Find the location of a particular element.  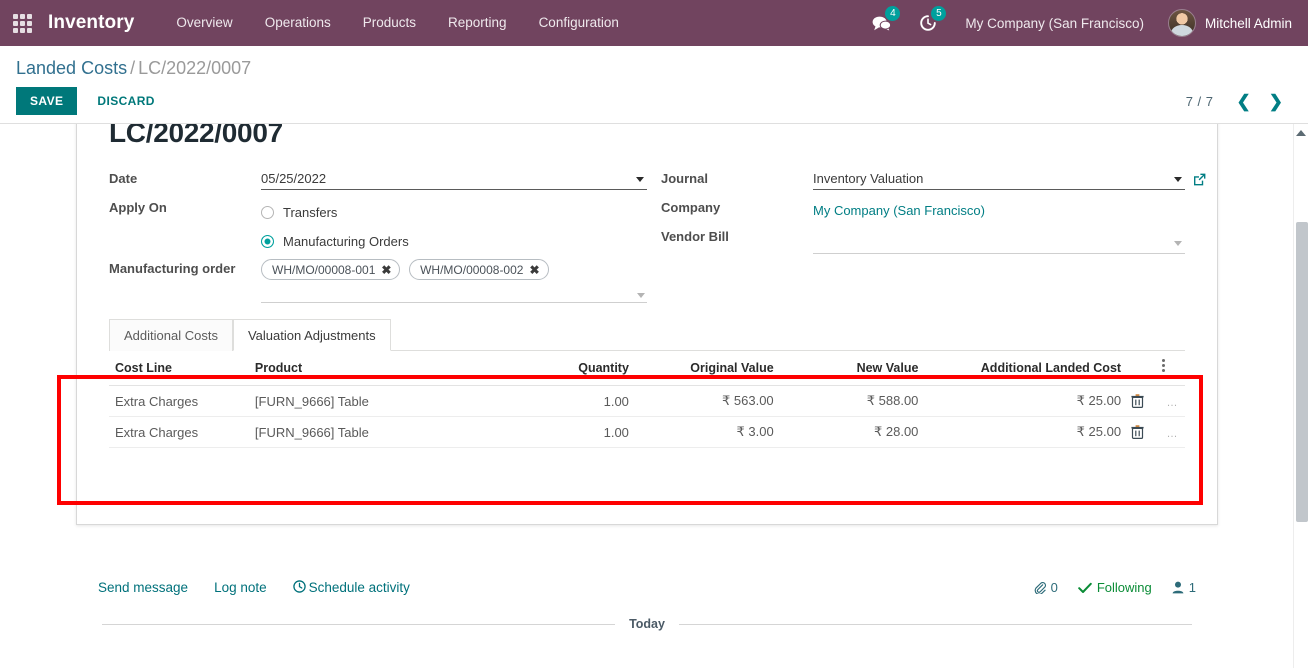

send-message-button: Send message is located at coordinates (143, 587).